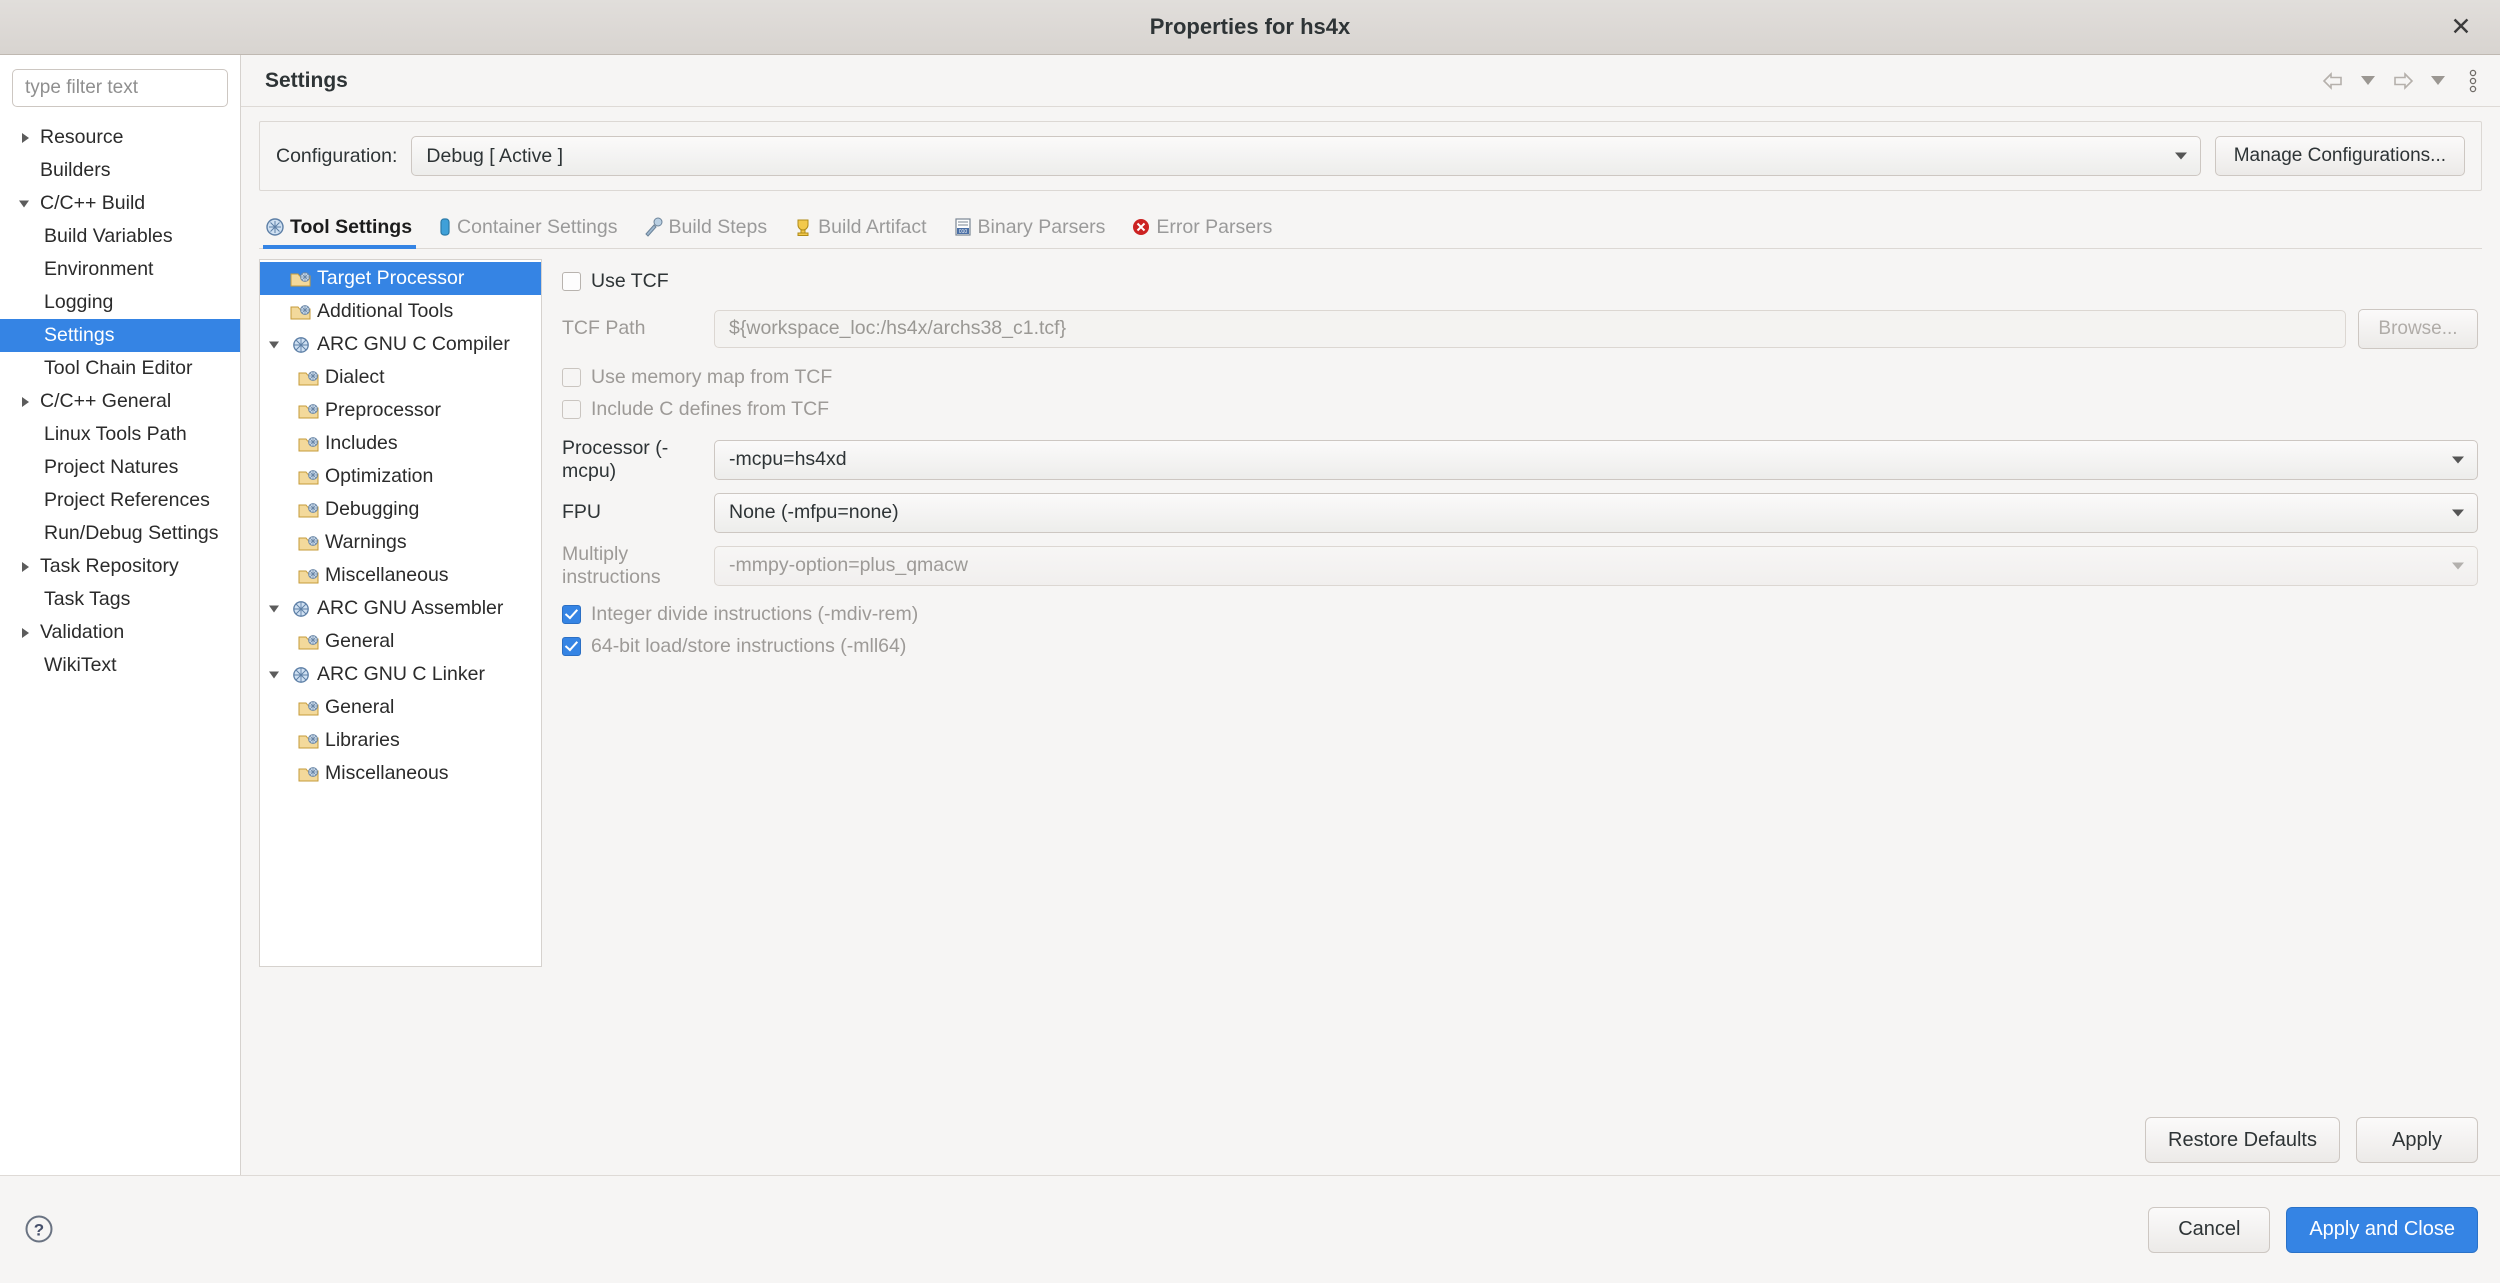 The height and width of the screenshot is (1283, 2500). I want to click on forward-arrow-icon, so click(2403, 81).